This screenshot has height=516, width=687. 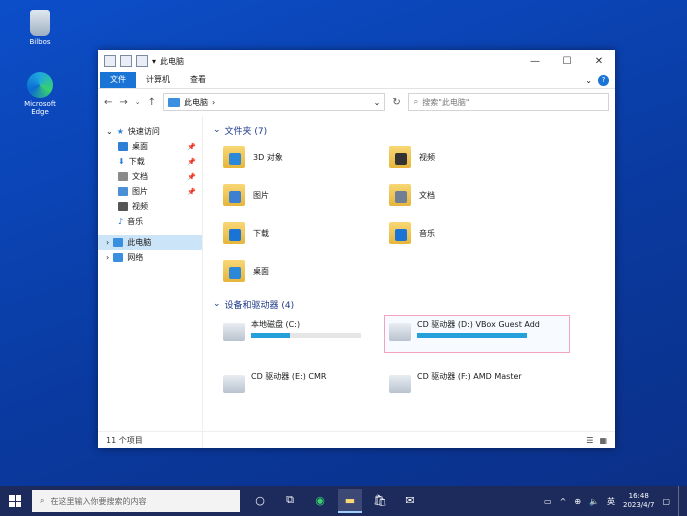 I want to click on minimize-button: —, so click(x=535, y=61).